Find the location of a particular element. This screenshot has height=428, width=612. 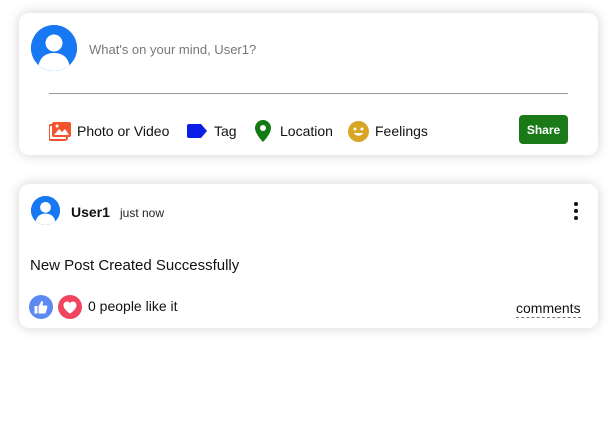

location-label: Location is located at coordinates (306, 131).